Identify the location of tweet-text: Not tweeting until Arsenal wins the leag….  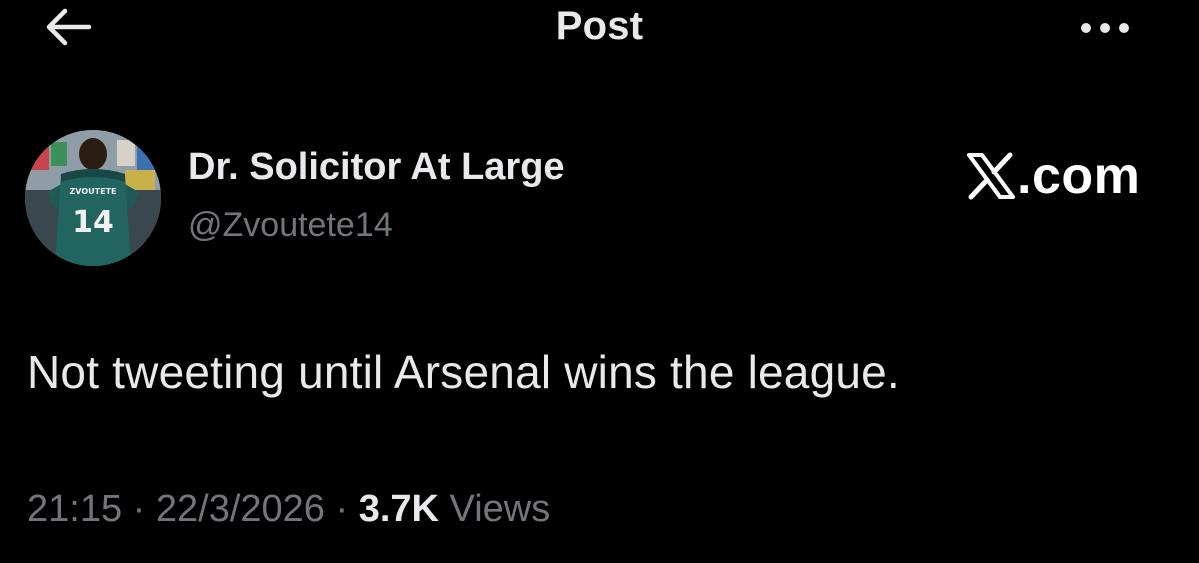
(463, 372).